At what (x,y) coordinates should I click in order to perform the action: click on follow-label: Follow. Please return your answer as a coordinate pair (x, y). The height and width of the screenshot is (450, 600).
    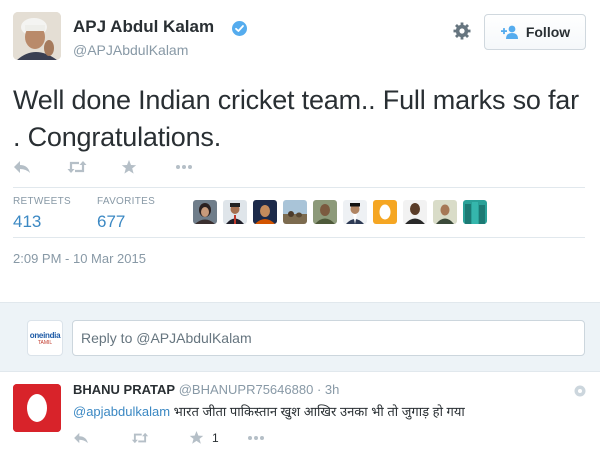
    Looking at the image, I should click on (548, 32).